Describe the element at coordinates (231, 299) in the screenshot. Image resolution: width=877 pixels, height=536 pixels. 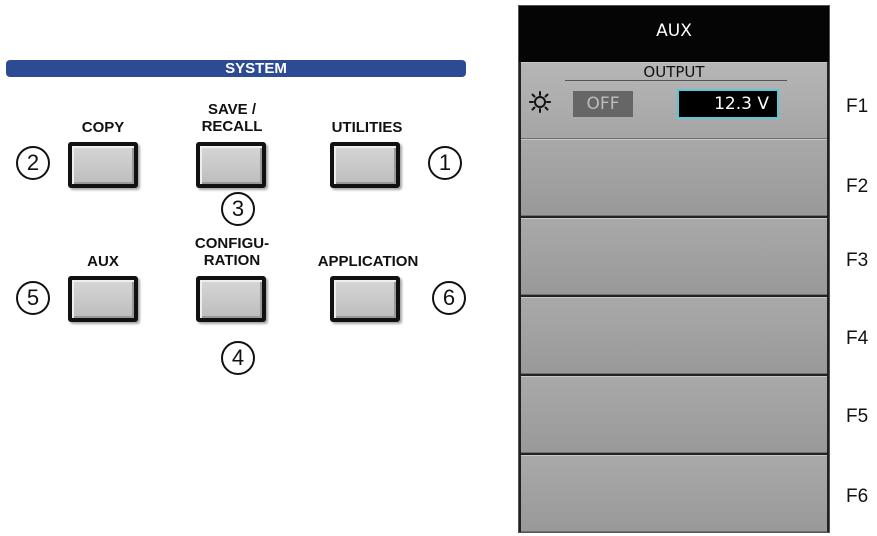
I see `configuration-key` at that location.